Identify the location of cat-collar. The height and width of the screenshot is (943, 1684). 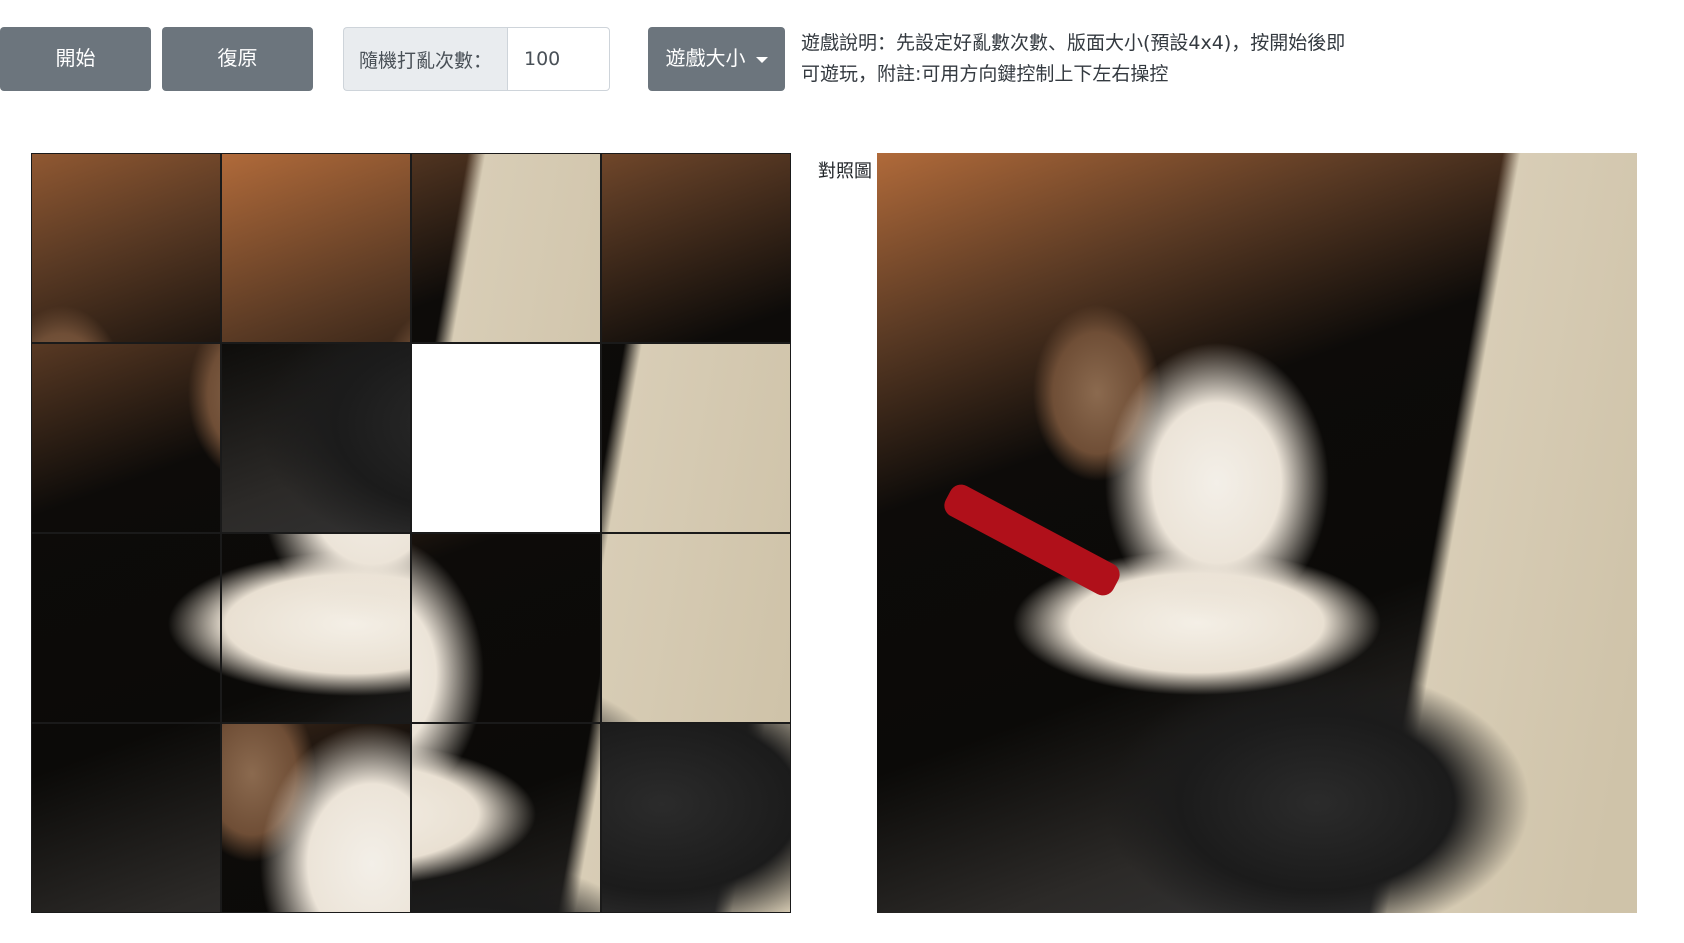
(1032, 540).